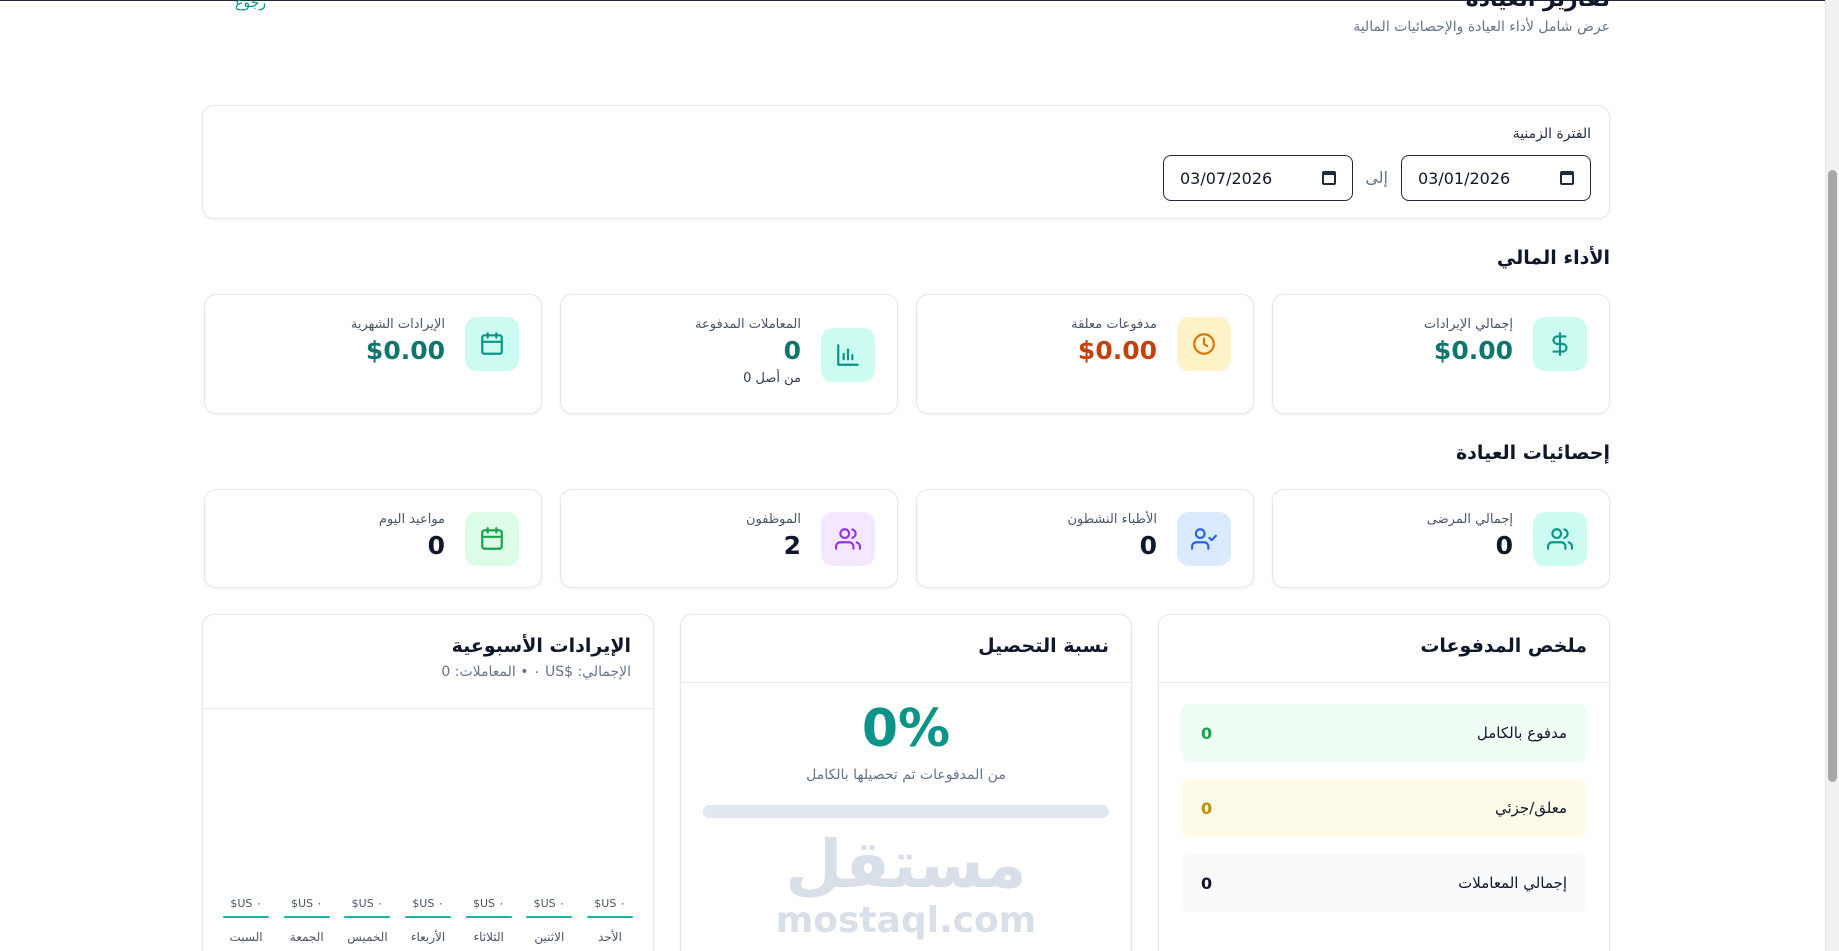  Describe the element at coordinates (411, 519) in the screenshot. I see `stat-label: مواعيد اليوم` at that location.